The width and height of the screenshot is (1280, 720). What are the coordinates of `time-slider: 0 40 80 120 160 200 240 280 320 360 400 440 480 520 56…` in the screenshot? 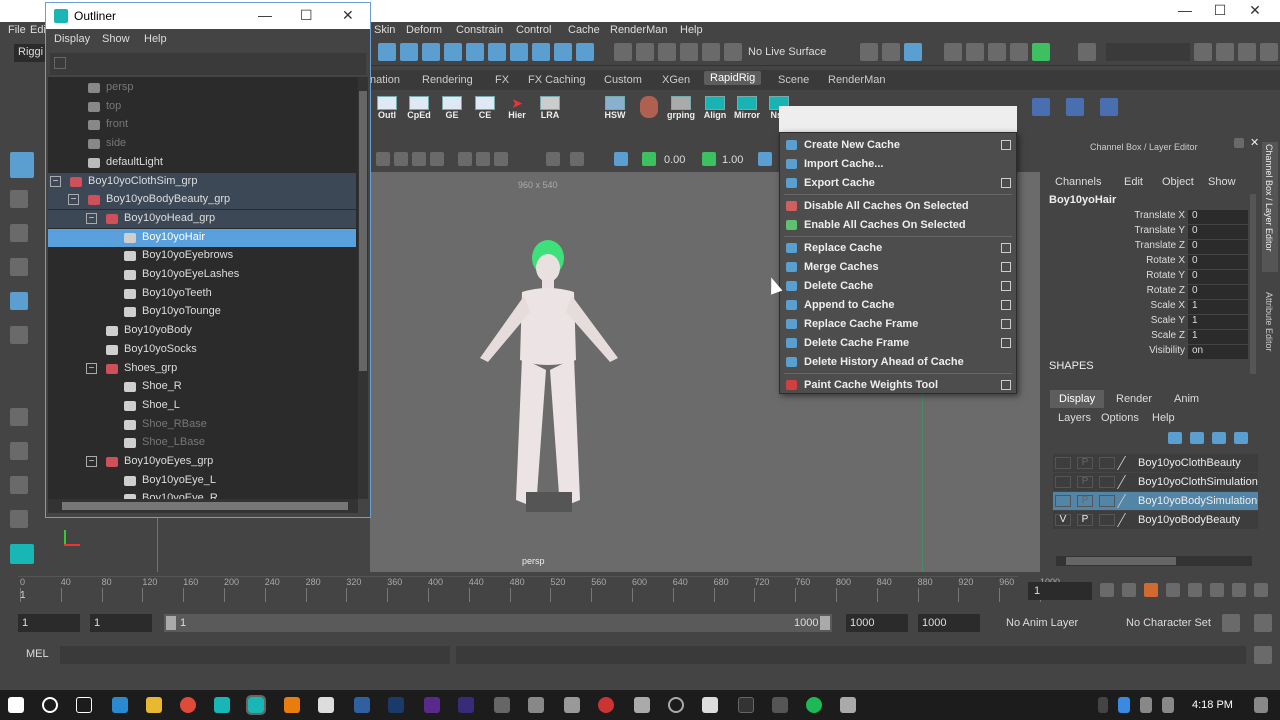 It's located at (640, 590).